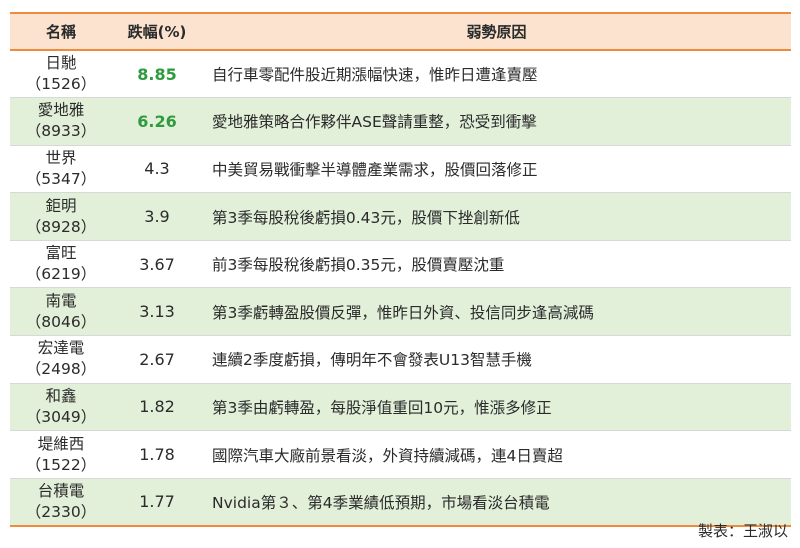 The width and height of the screenshot is (800, 548). Describe the element at coordinates (496, 121) in the screenshot. I see `decline-reason: 愛地雅策略合作夥伴ASE聲請重整，恐受到衝擊` at that location.